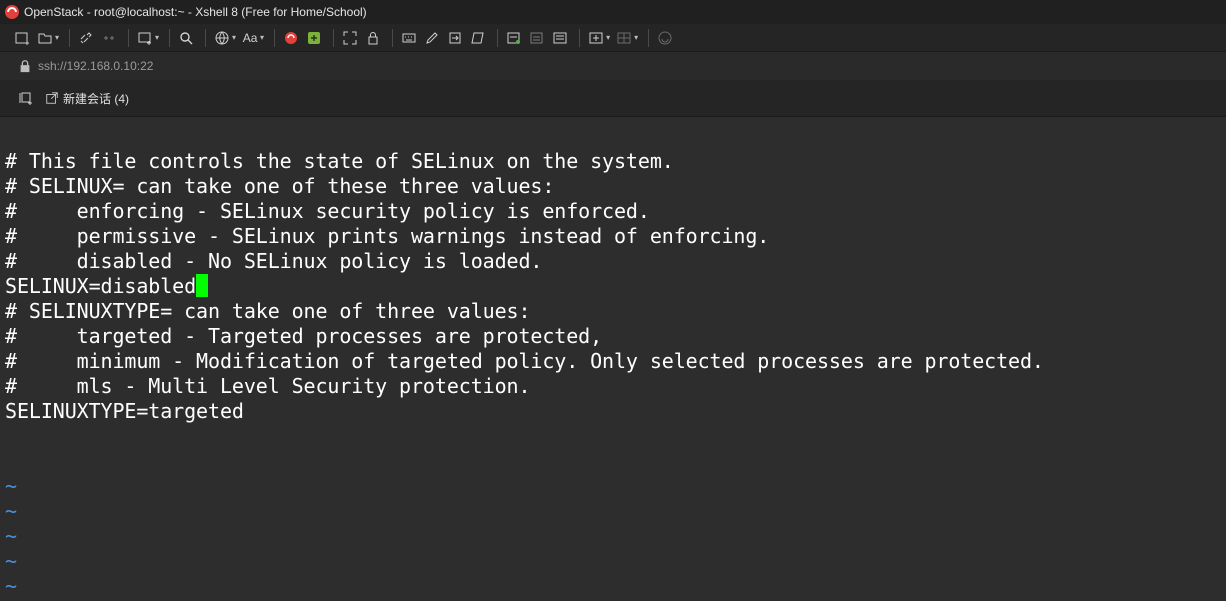  Describe the element at coordinates (432, 38) in the screenshot. I see `highlight-icon` at that location.